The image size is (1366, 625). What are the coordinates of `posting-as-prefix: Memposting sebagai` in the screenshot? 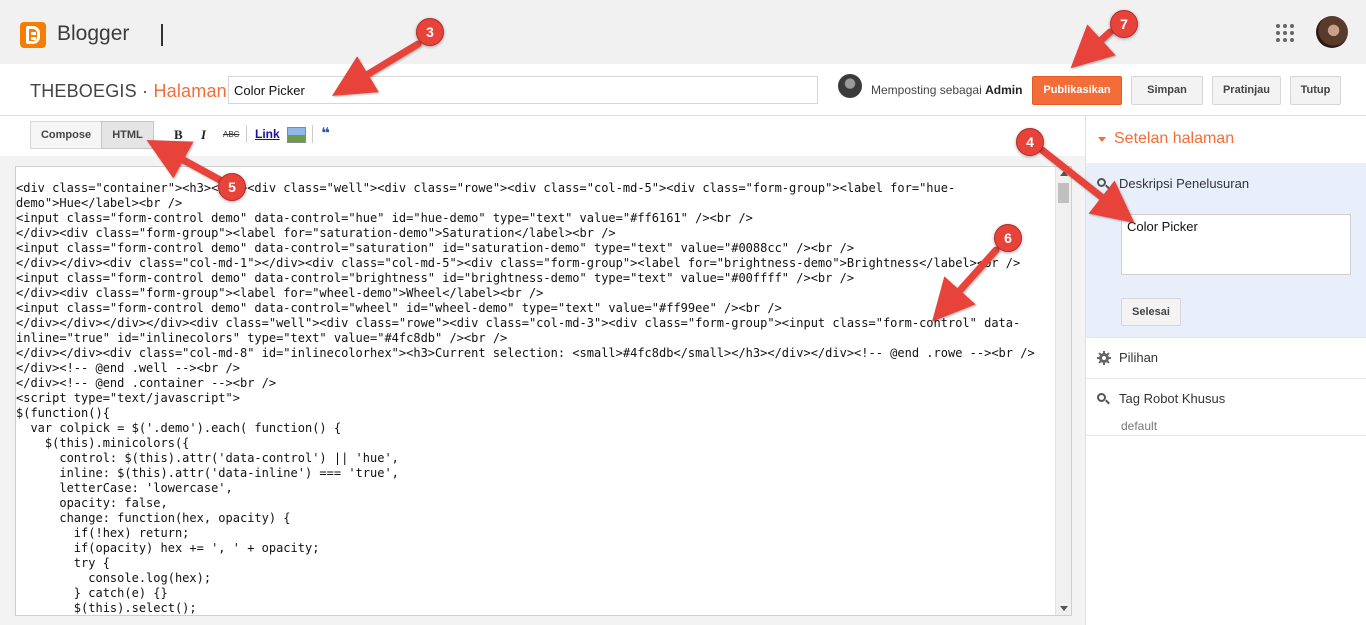 It's located at (926, 90).